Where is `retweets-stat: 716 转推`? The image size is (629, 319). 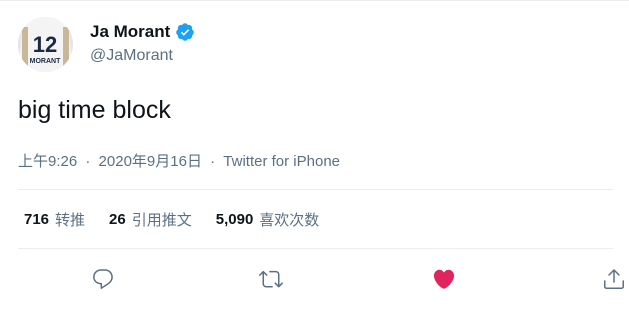 retweets-stat: 716 转推 is located at coordinates (54, 219).